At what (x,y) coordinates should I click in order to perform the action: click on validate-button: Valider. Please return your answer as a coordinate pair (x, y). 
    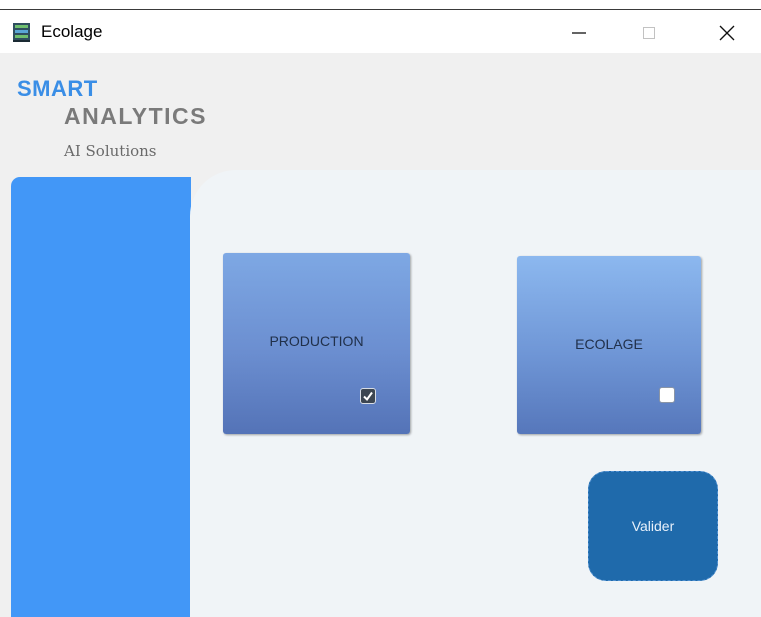
    Looking at the image, I should click on (653, 526).